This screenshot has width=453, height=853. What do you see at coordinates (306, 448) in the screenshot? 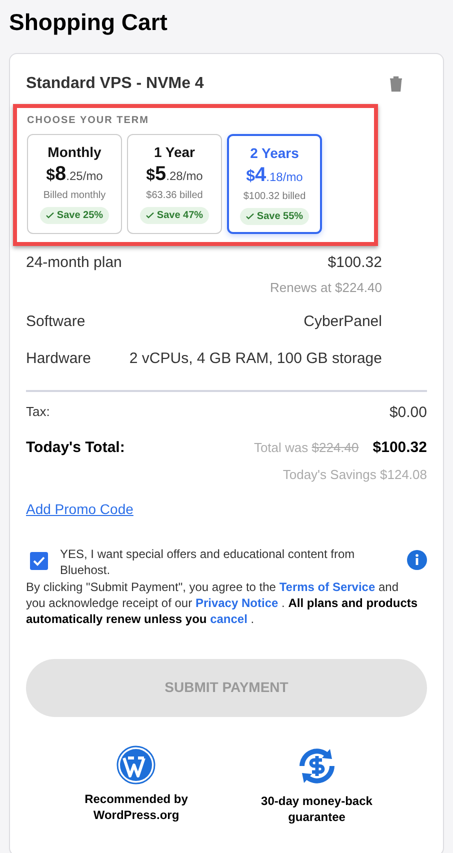
I see `original-total: Total was $224.40` at bounding box center [306, 448].